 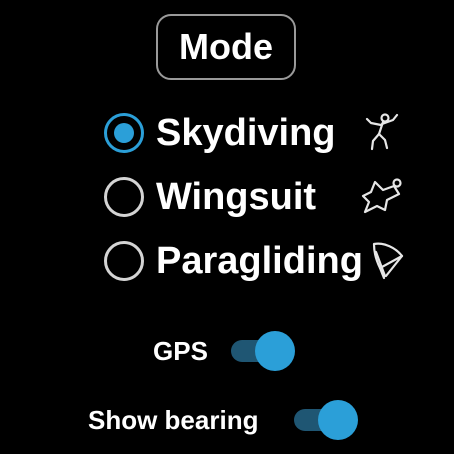 What do you see at coordinates (236, 197) in the screenshot?
I see `mode-option-label: Wingsuit` at bounding box center [236, 197].